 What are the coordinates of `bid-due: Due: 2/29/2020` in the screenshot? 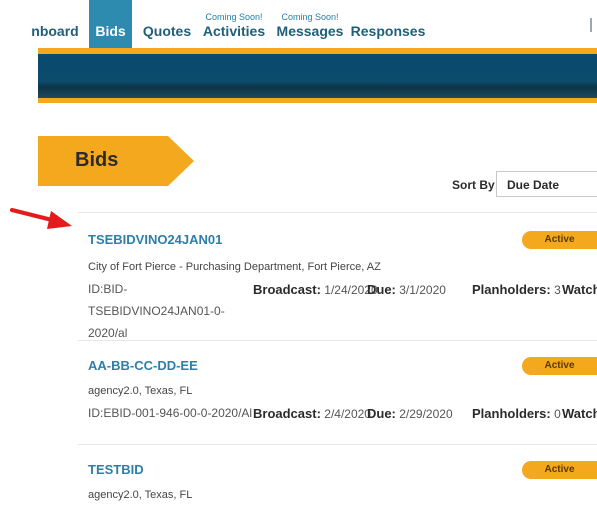 It's located at (410, 413).